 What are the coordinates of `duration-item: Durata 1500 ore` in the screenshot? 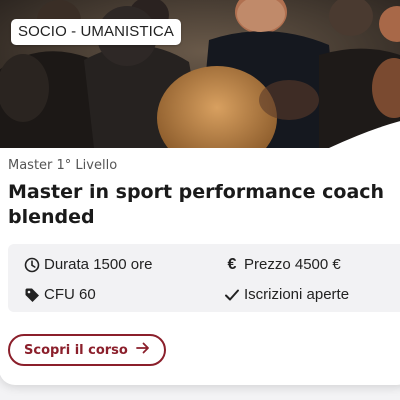 It's located at (88, 264).